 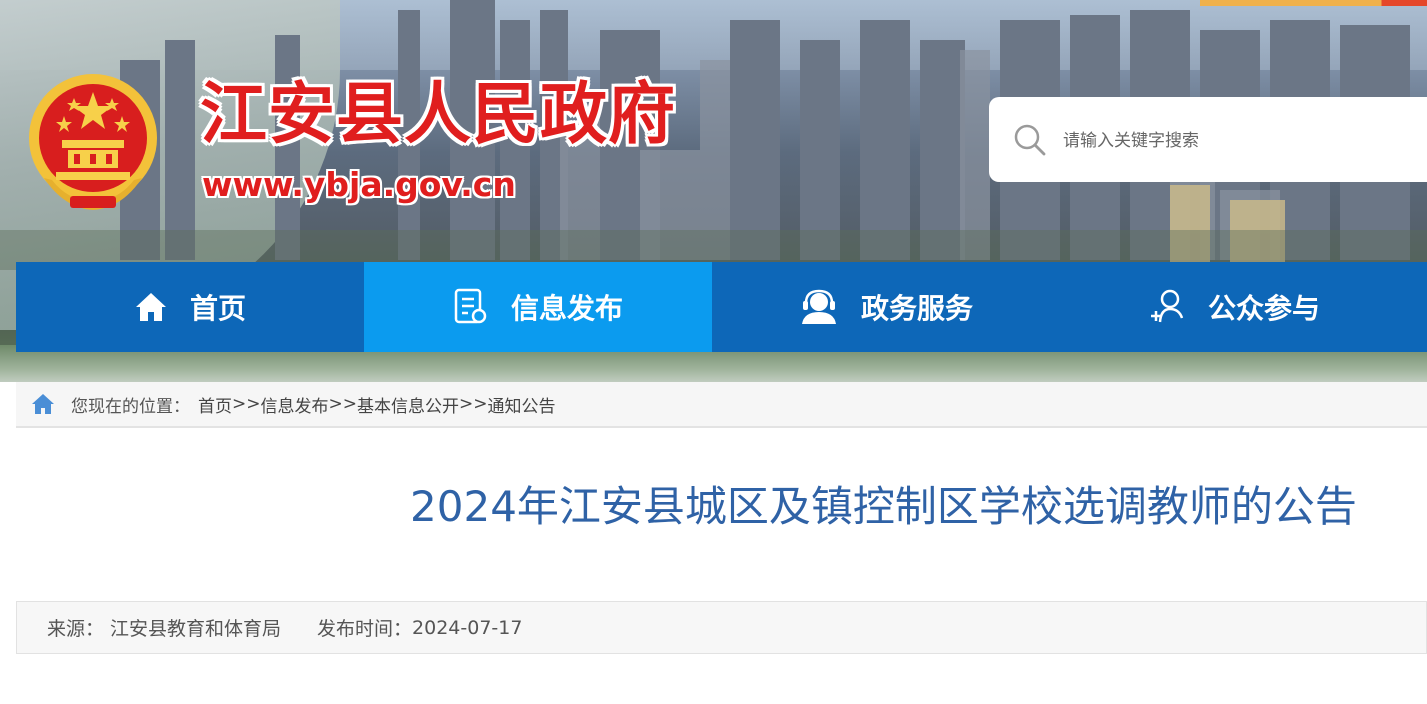 What do you see at coordinates (566, 308) in the screenshot?
I see `nav-item-label: 信息发布` at bounding box center [566, 308].